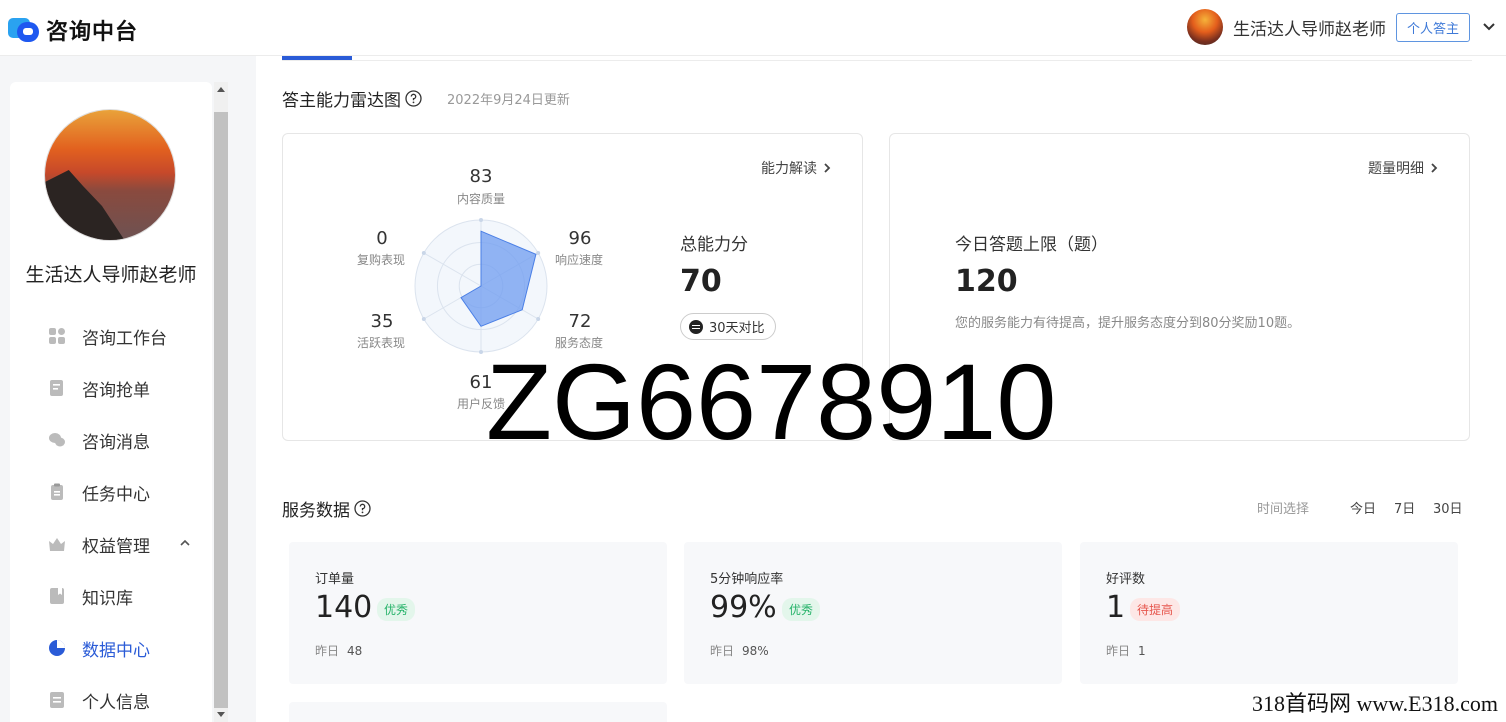 The height and width of the screenshot is (722, 1506). I want to click on sidebar-item-knowledge: 知识库, so click(111, 596).